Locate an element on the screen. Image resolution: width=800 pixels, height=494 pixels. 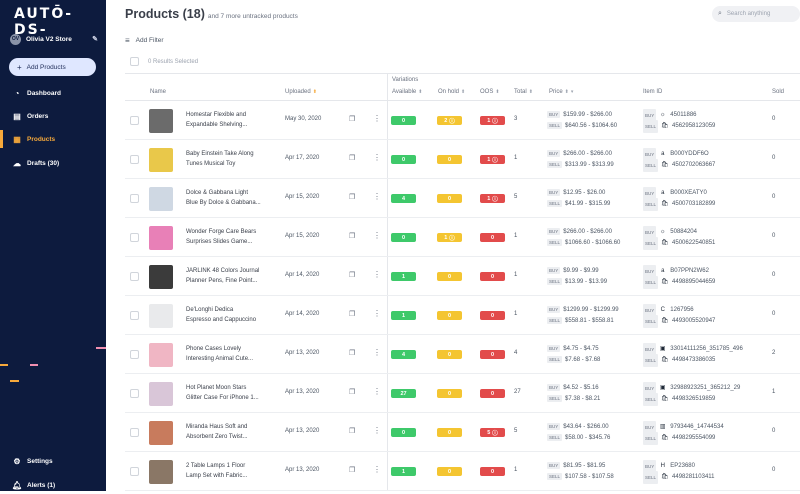
search-input: ⌕ Search anything is located at coordinates (756, 14).